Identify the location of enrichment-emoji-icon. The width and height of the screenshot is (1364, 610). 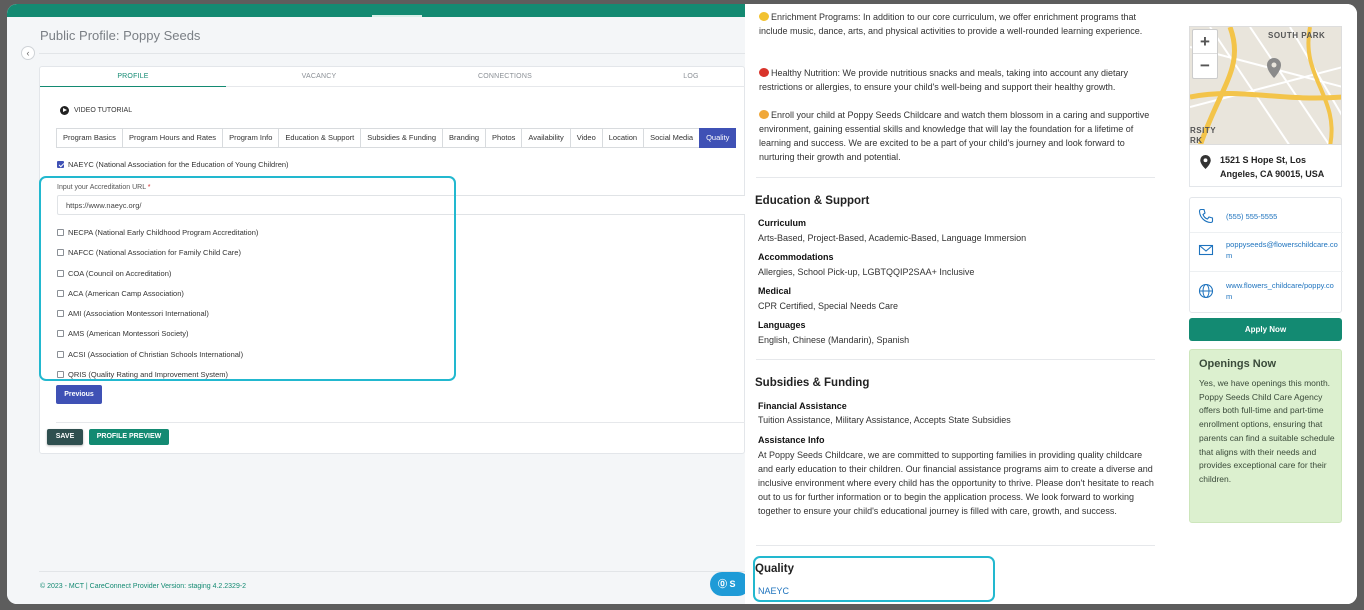
(764, 16).